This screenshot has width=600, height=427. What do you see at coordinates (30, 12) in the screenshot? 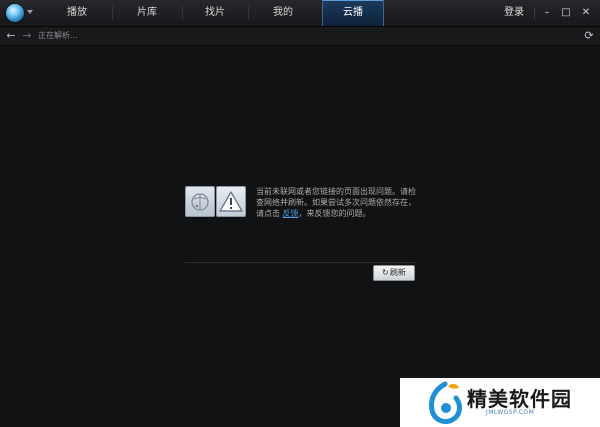
I see `dropdown-arrow-icon` at bounding box center [30, 12].